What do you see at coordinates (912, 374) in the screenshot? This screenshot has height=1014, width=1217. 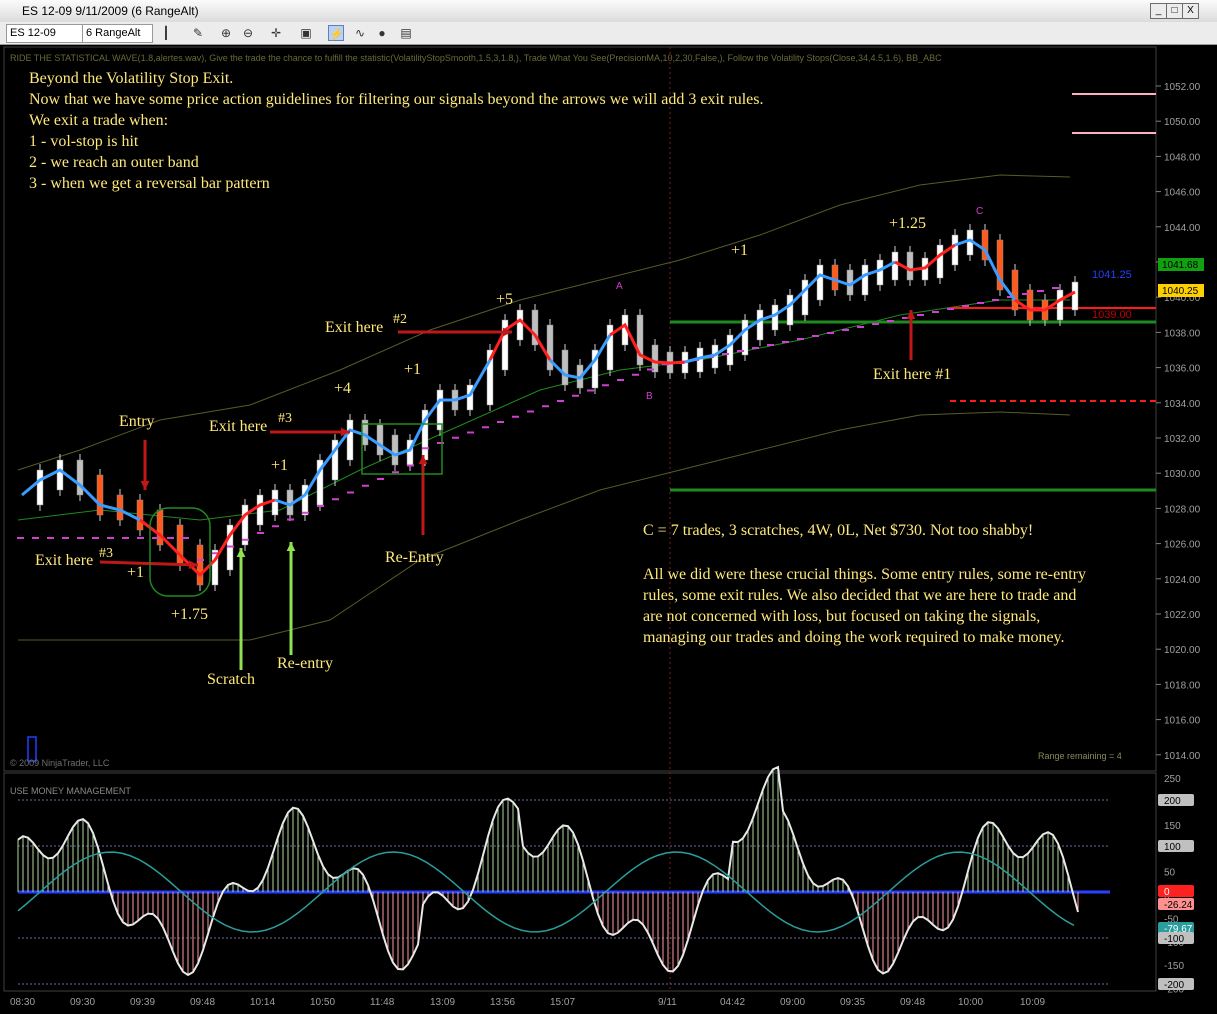 I see `label-exit-here-1: Exit here #1` at bounding box center [912, 374].